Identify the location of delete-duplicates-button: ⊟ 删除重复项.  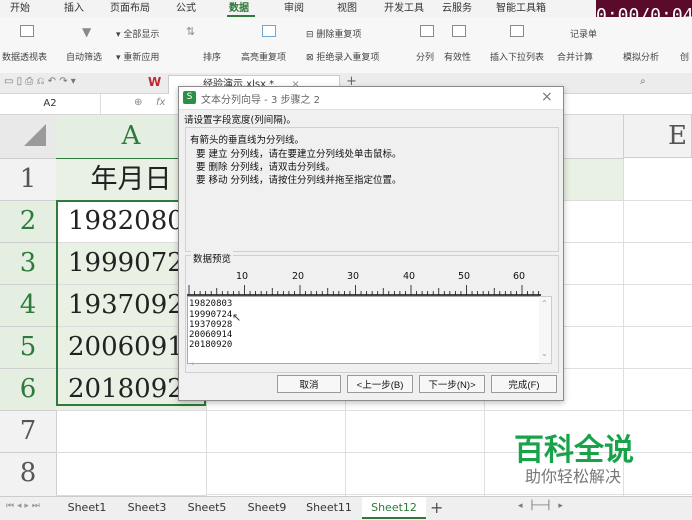
(333, 33).